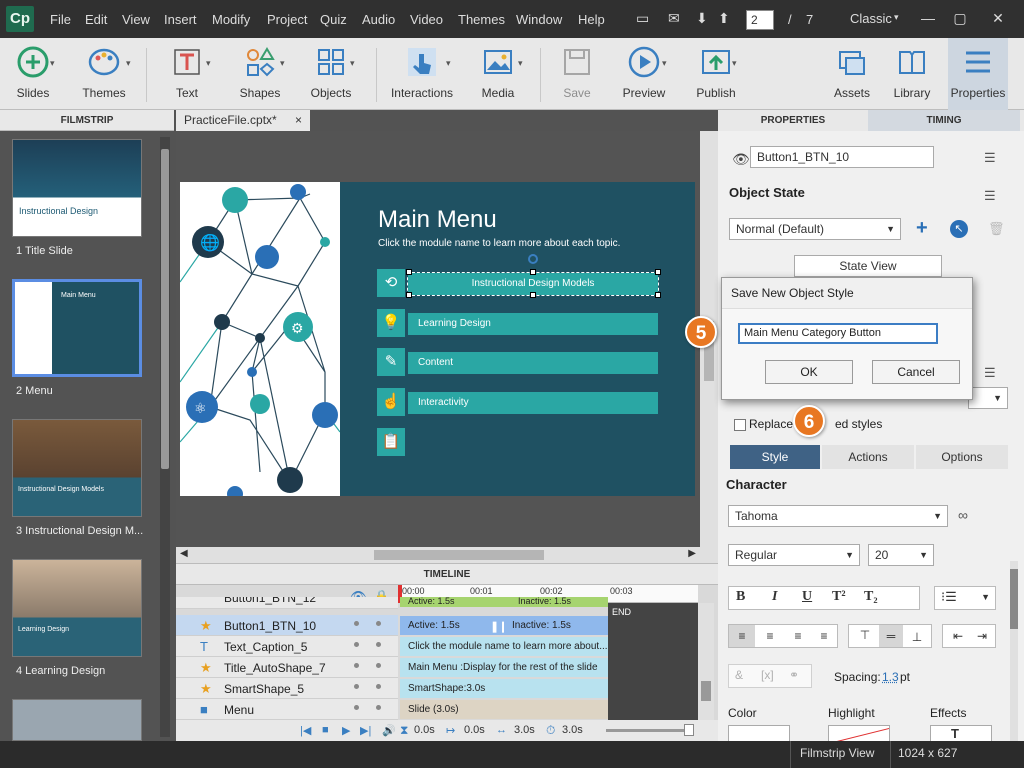 The width and height of the screenshot is (1024, 768). What do you see at coordinates (838, 516) in the screenshot?
I see `font-family-select: Tahoma ▼` at bounding box center [838, 516].